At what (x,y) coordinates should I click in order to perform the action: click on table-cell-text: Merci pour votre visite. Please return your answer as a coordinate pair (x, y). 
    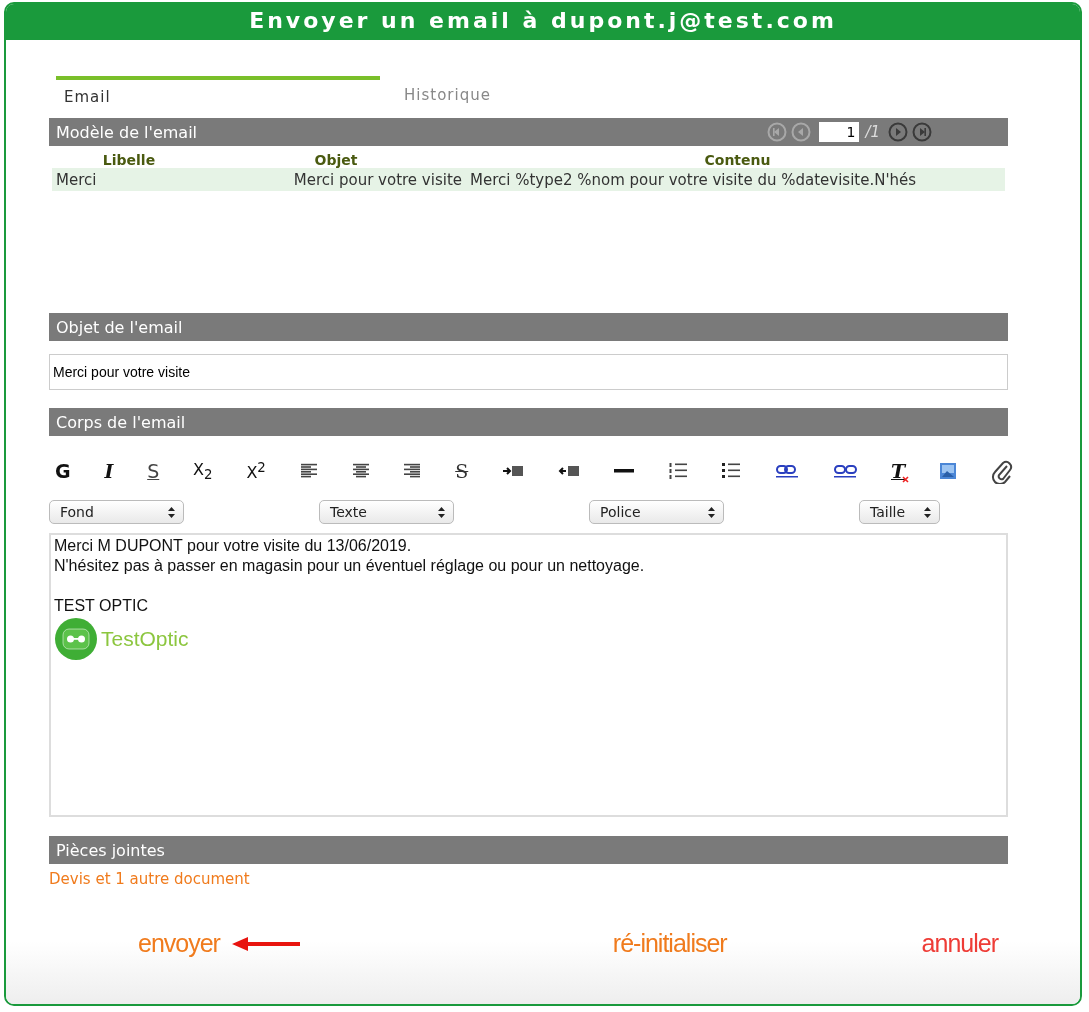
    Looking at the image, I should click on (377, 179).